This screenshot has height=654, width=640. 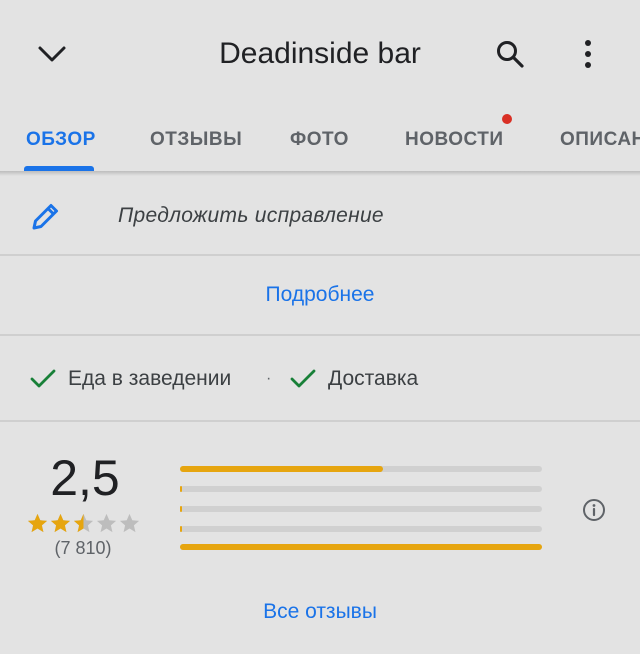 I want to click on all-reviews-link: Все отзывы, so click(x=320, y=612).